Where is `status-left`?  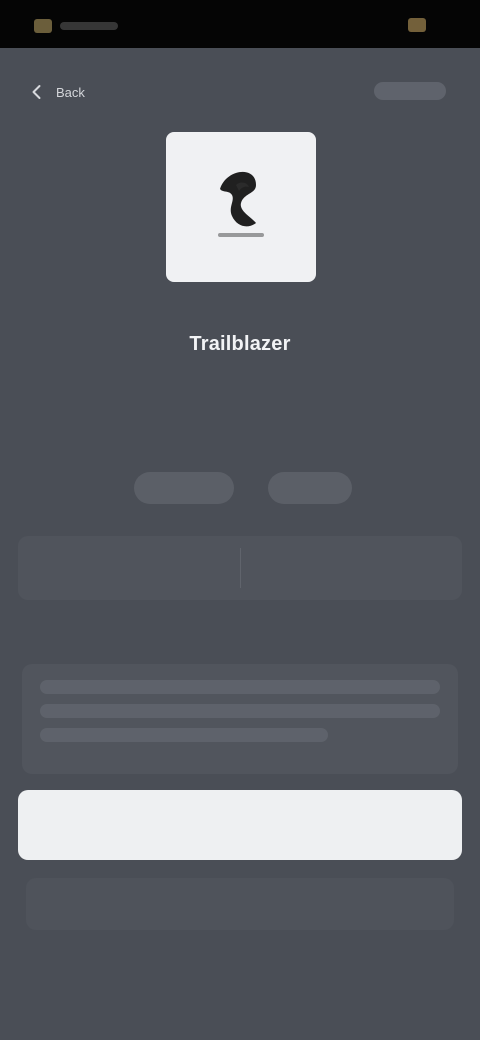
status-left is located at coordinates (80, 26).